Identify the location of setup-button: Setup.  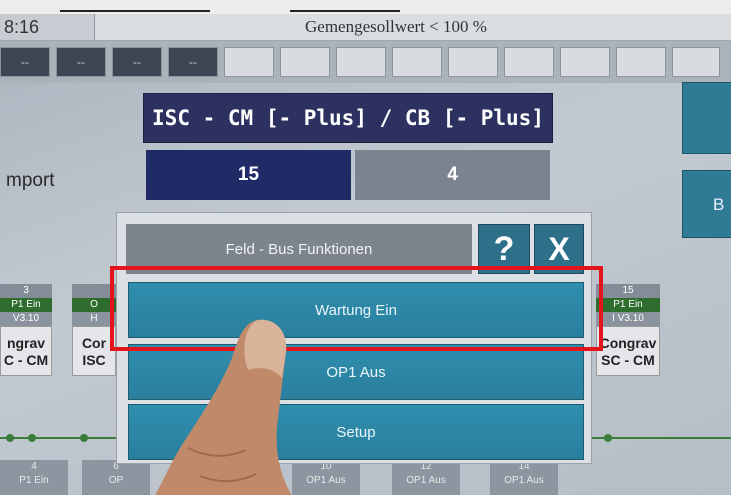
(356, 432).